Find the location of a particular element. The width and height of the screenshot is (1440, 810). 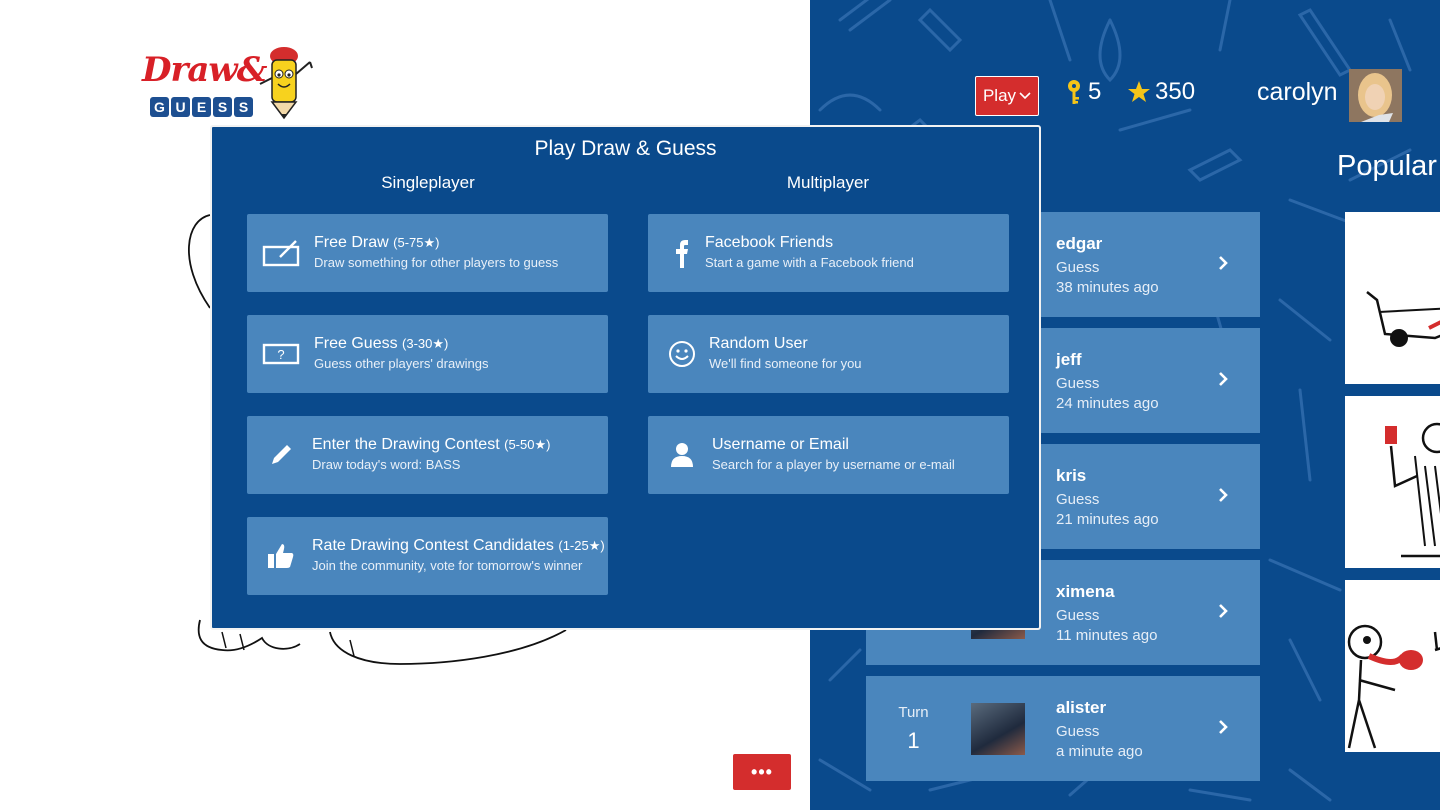

logo-guess-tiles: G U E S S is located at coordinates (201, 107).